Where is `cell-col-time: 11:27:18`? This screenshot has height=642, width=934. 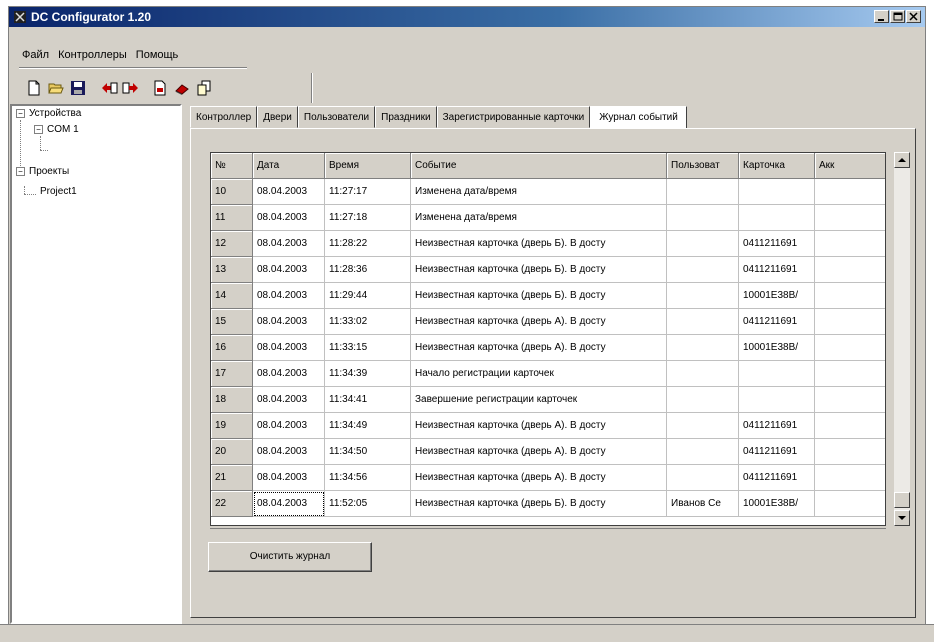 cell-col-time: 11:27:18 is located at coordinates (368, 218).